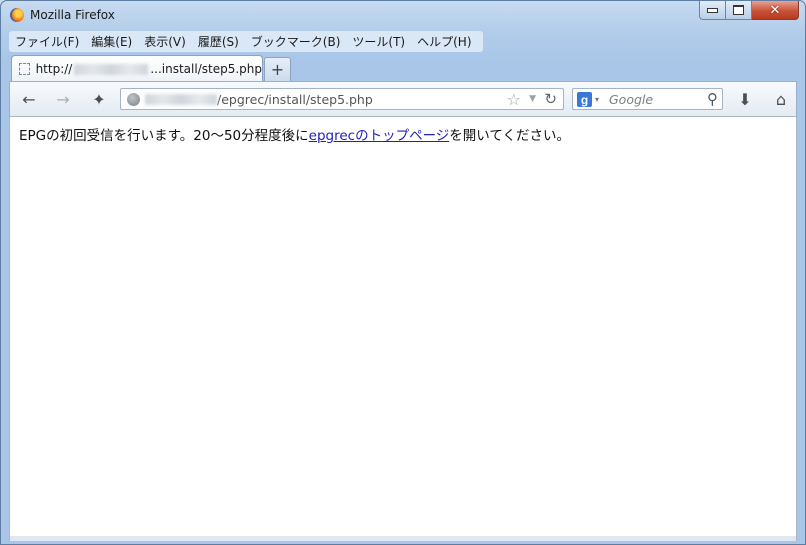 The height and width of the screenshot is (545, 806). I want to click on window-title: Mozilla Firefox, so click(72, 15).